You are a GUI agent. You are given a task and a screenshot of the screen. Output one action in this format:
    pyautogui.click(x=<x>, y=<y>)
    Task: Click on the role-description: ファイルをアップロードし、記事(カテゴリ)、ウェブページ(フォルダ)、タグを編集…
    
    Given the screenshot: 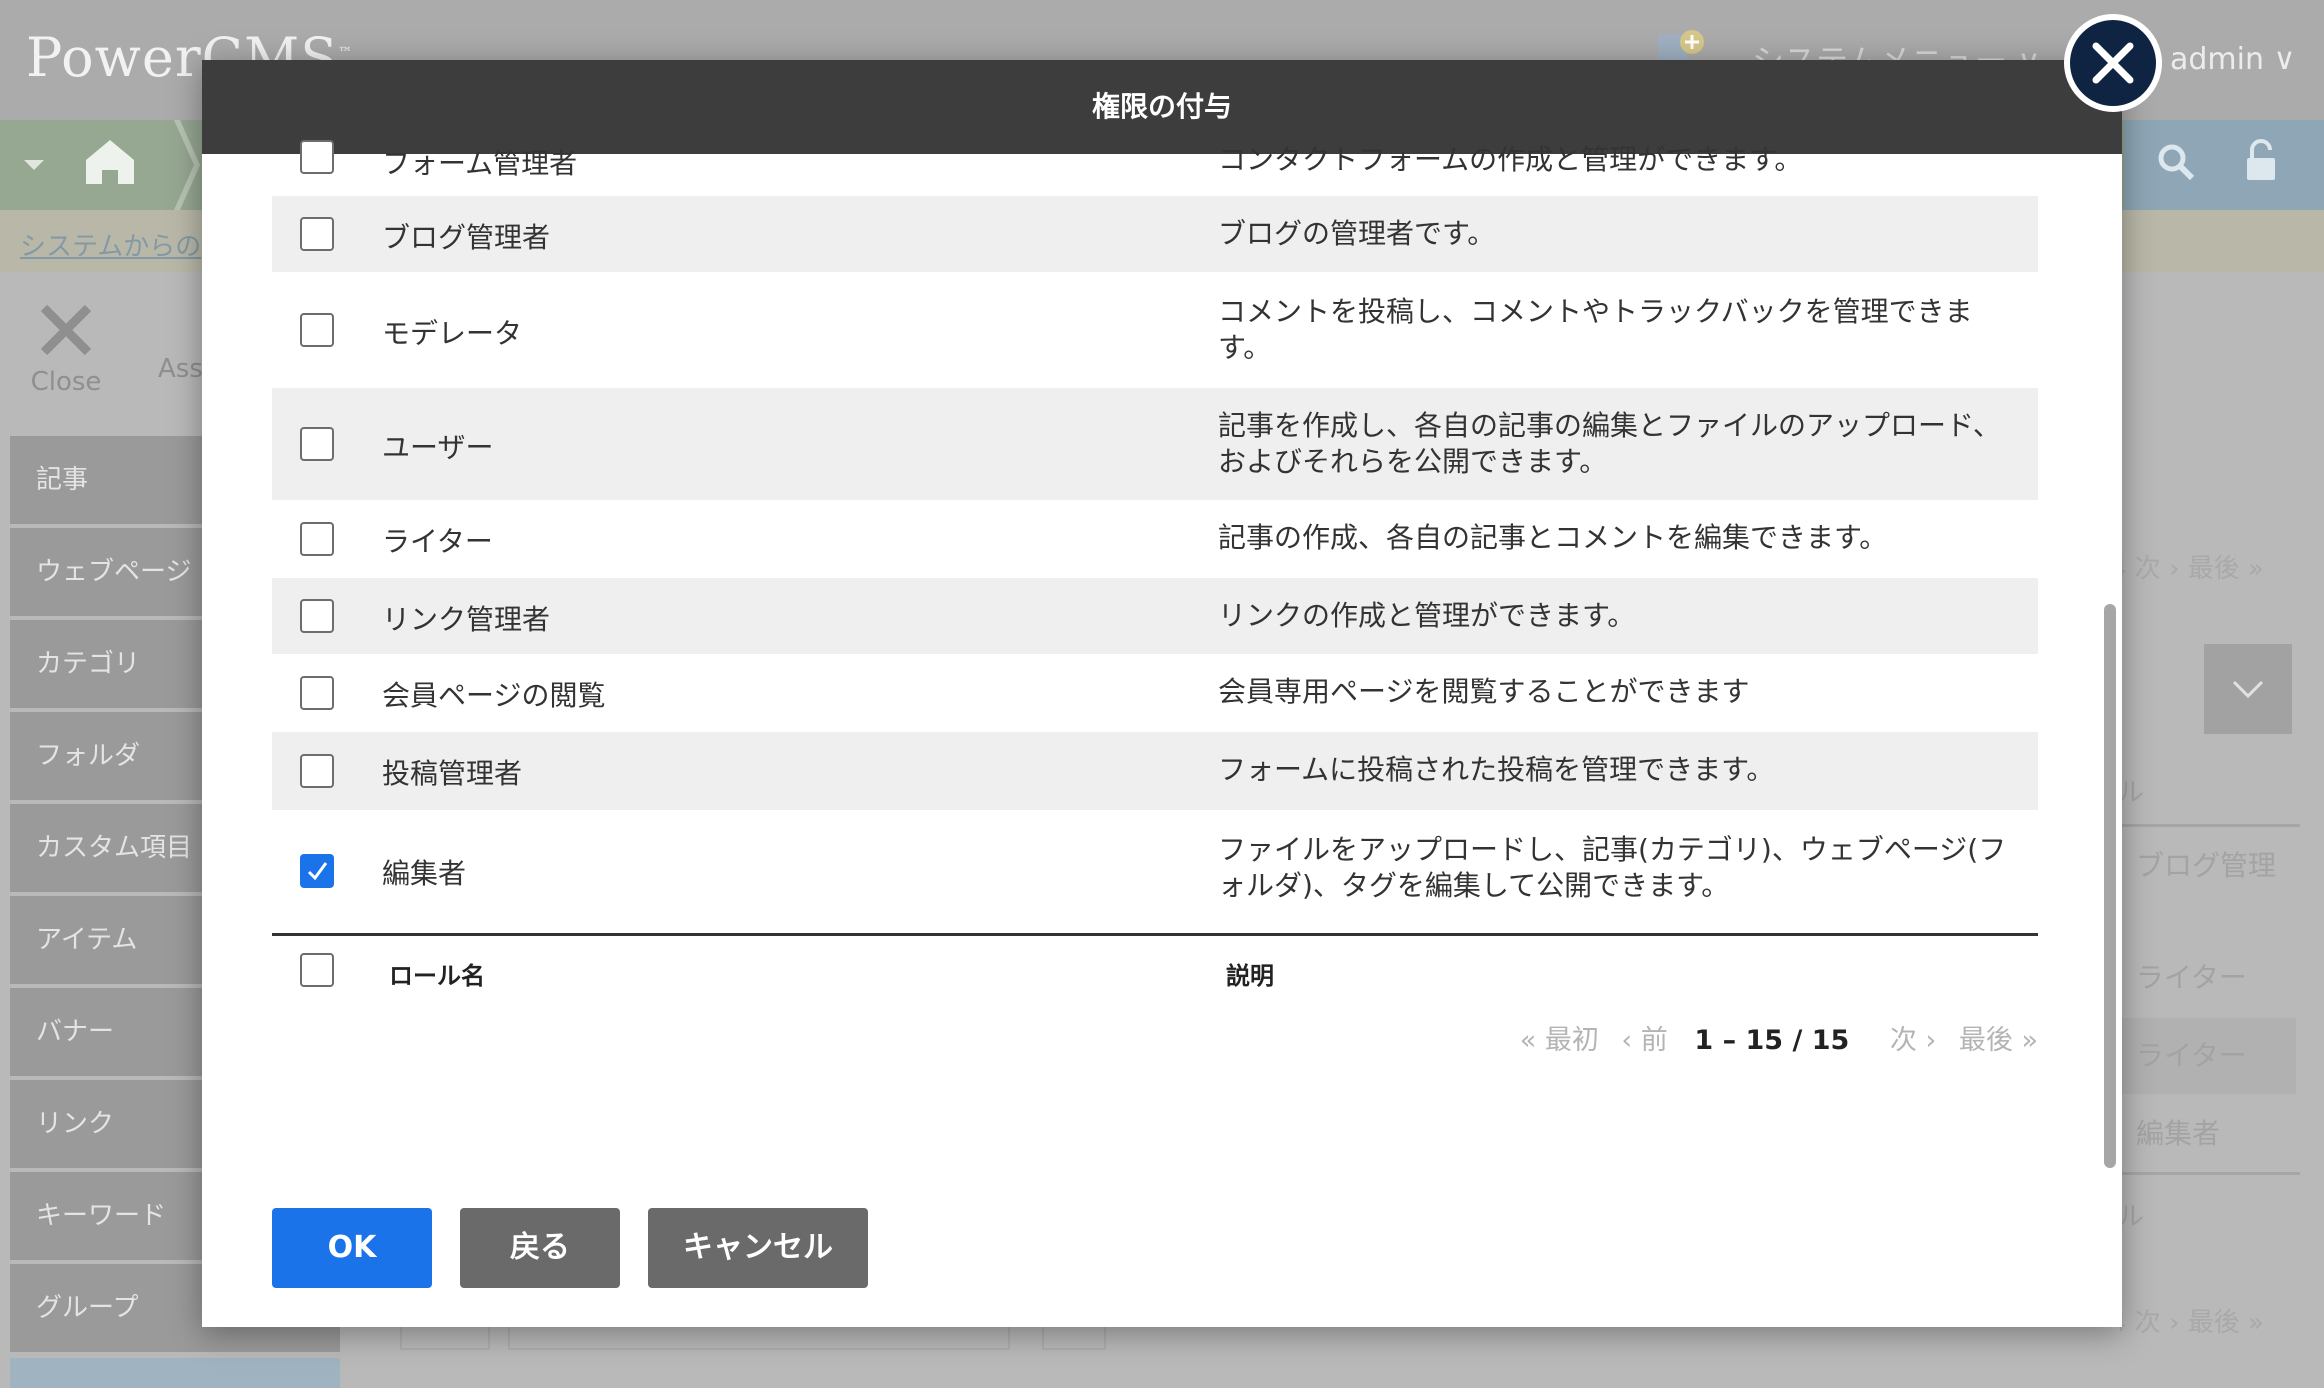 What is the action you would take?
    pyautogui.click(x=1612, y=867)
    